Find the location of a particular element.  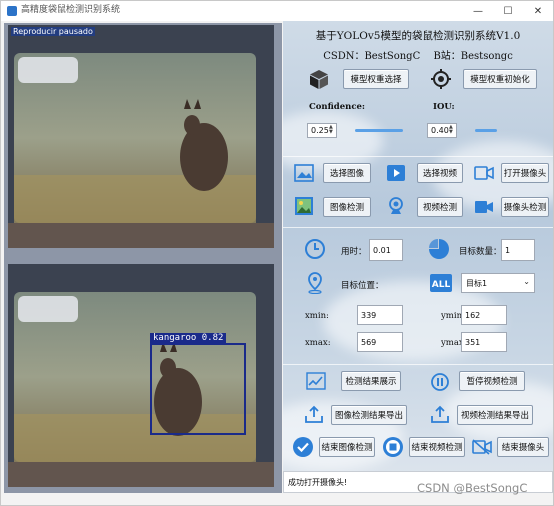

xmin-label: xmin: is located at coordinates (317, 316).